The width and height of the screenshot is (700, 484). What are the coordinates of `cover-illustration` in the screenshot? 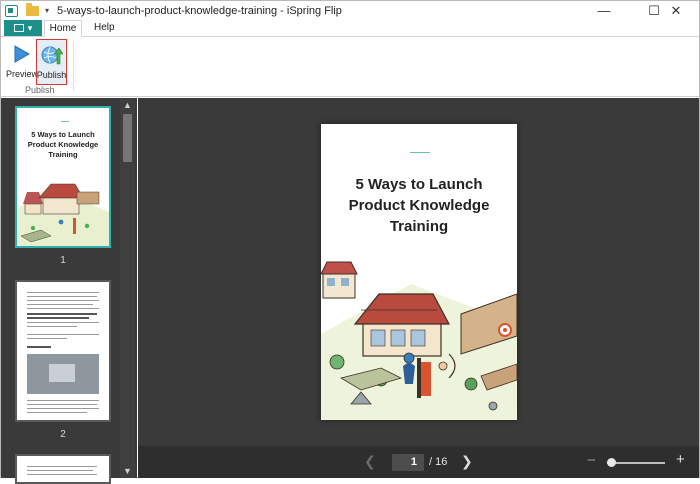 It's located at (419, 340).